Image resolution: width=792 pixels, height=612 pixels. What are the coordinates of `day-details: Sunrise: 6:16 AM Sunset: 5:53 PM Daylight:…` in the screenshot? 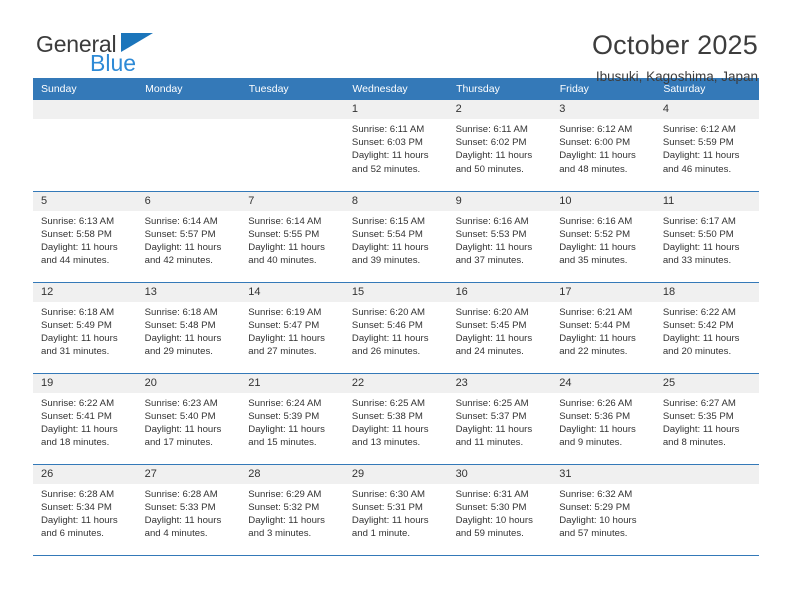 It's located at (500, 239).